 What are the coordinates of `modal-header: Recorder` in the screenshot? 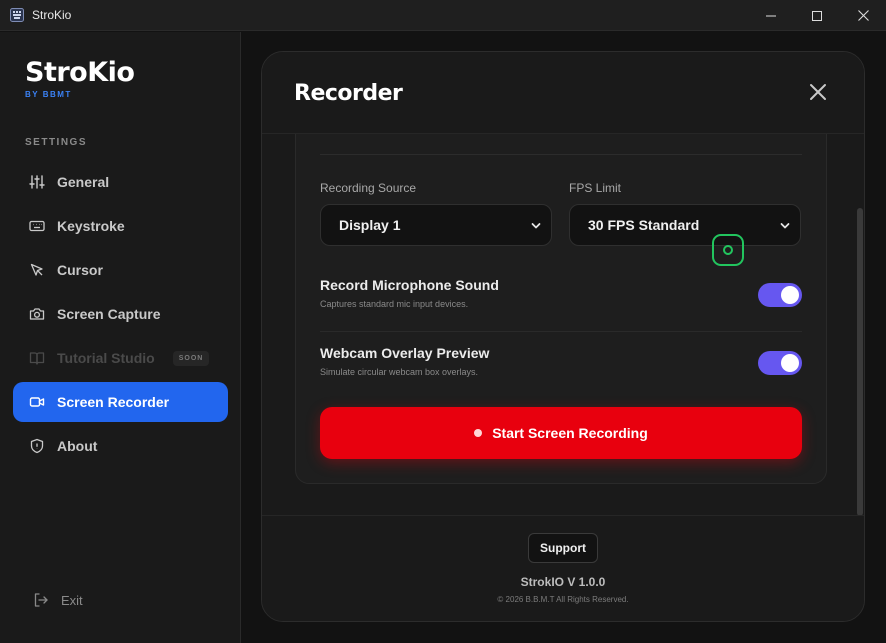 It's located at (563, 93).